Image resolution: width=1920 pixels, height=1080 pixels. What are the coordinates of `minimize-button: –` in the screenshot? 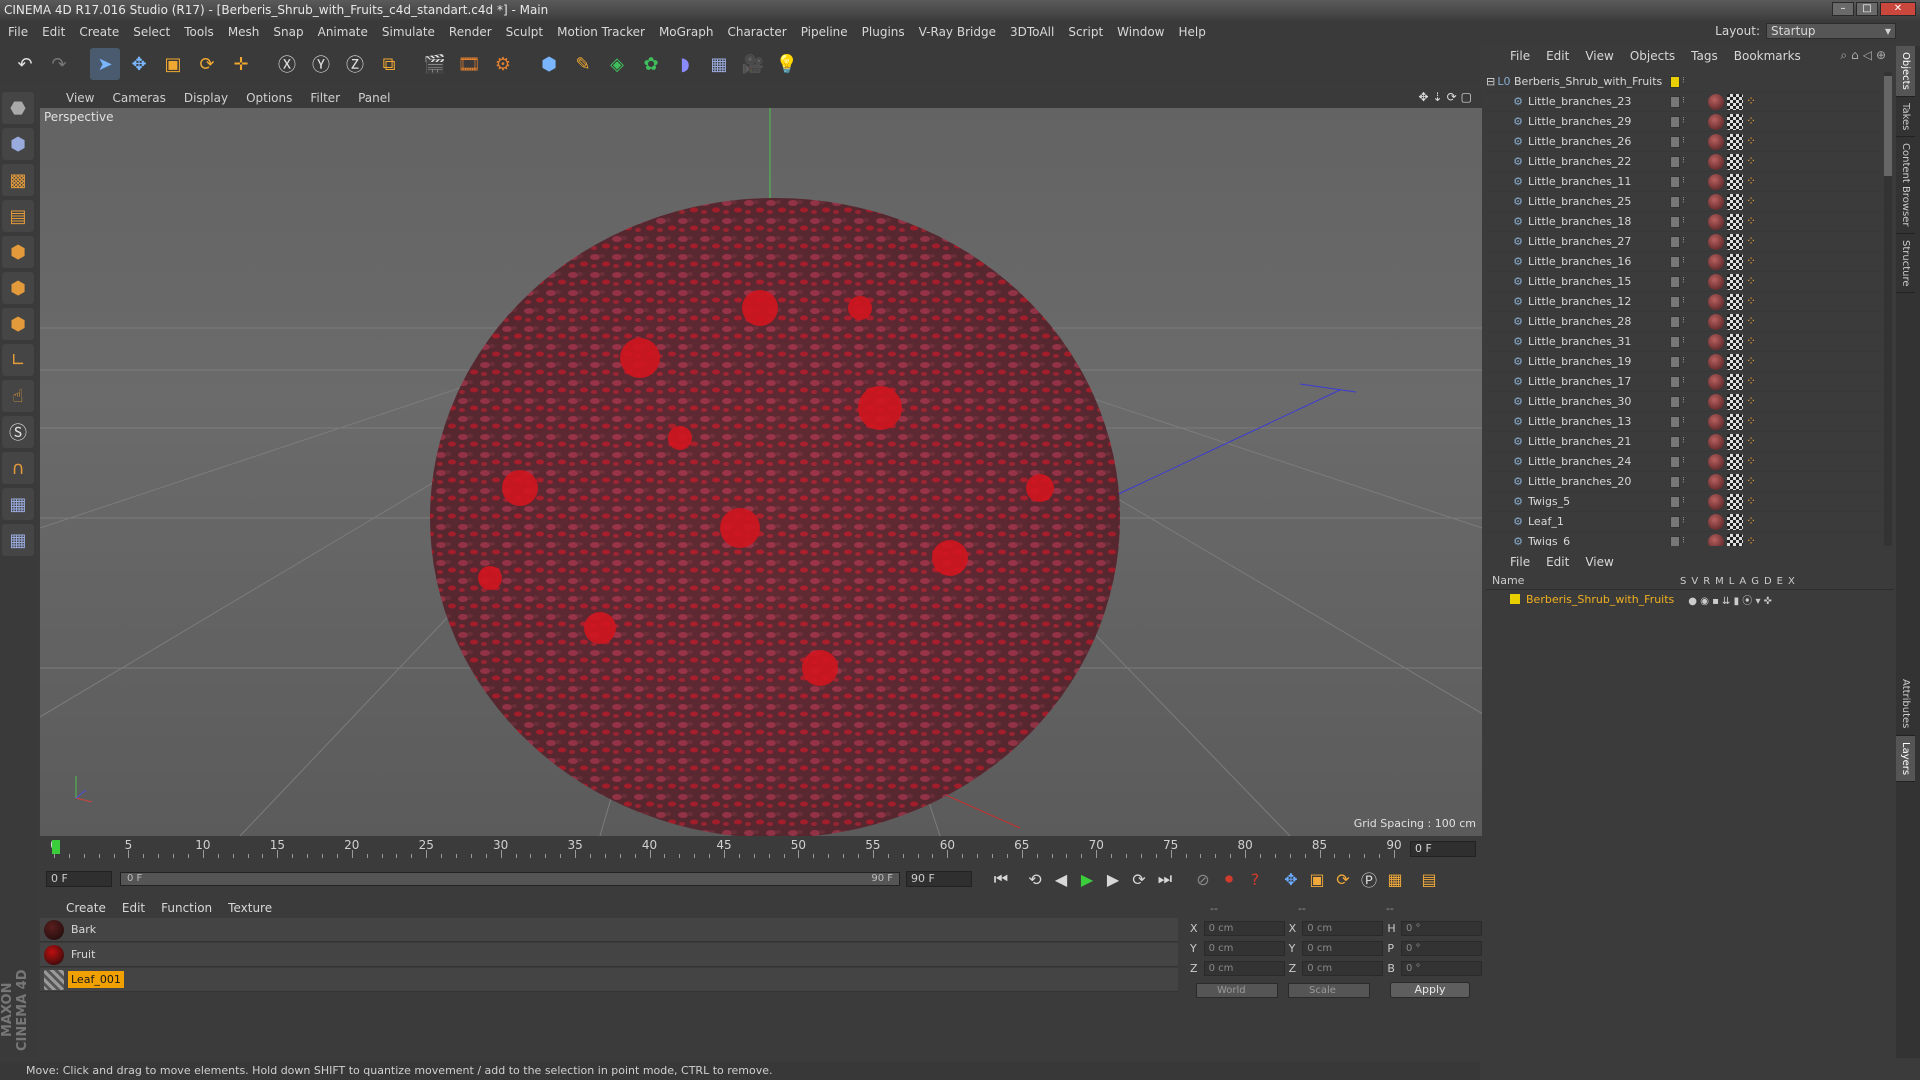 It's located at (1843, 9).